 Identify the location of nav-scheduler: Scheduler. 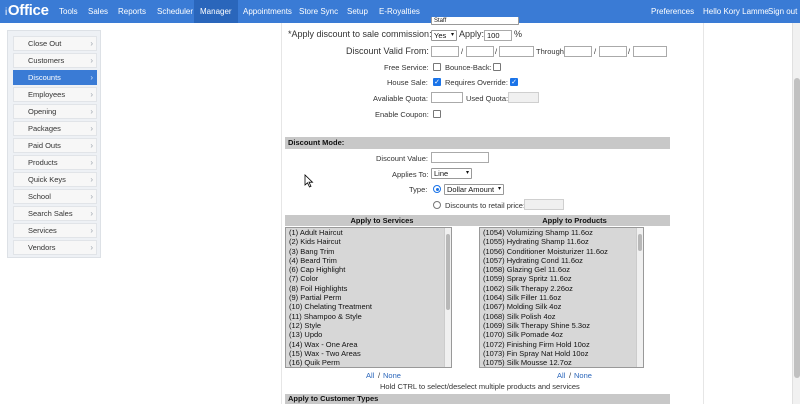
(175, 11).